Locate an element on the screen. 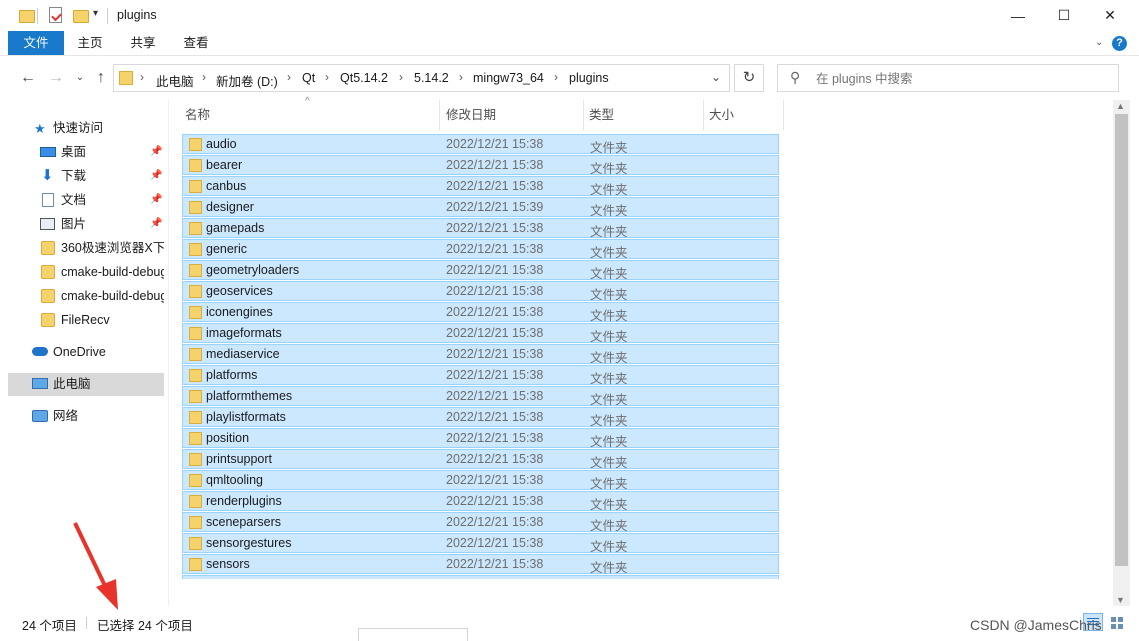 This screenshot has height=641, width=1139. crumb-qt: Qt is located at coordinates (308, 78).